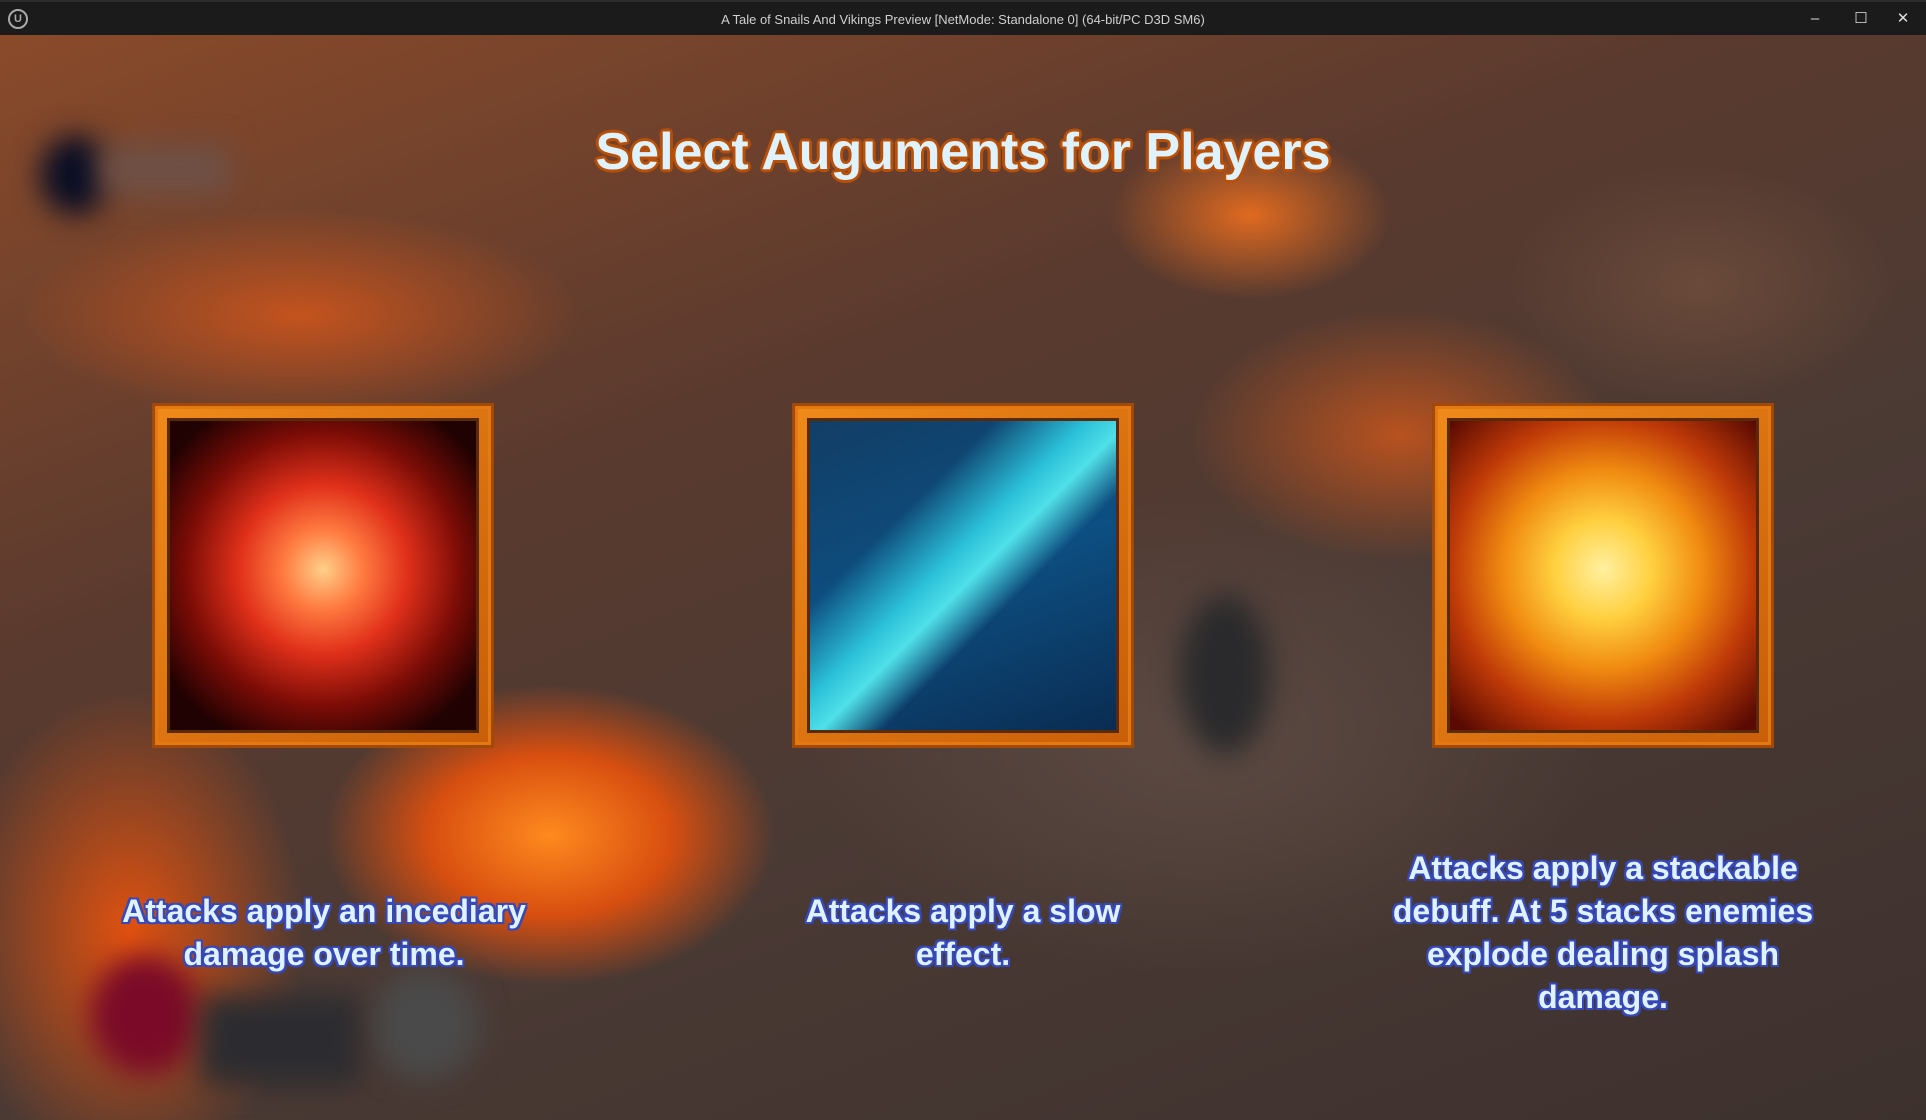 The height and width of the screenshot is (1120, 1926). What do you see at coordinates (963, 932) in the screenshot?
I see `augment-description-slow: Attacks apply a slow effect.` at bounding box center [963, 932].